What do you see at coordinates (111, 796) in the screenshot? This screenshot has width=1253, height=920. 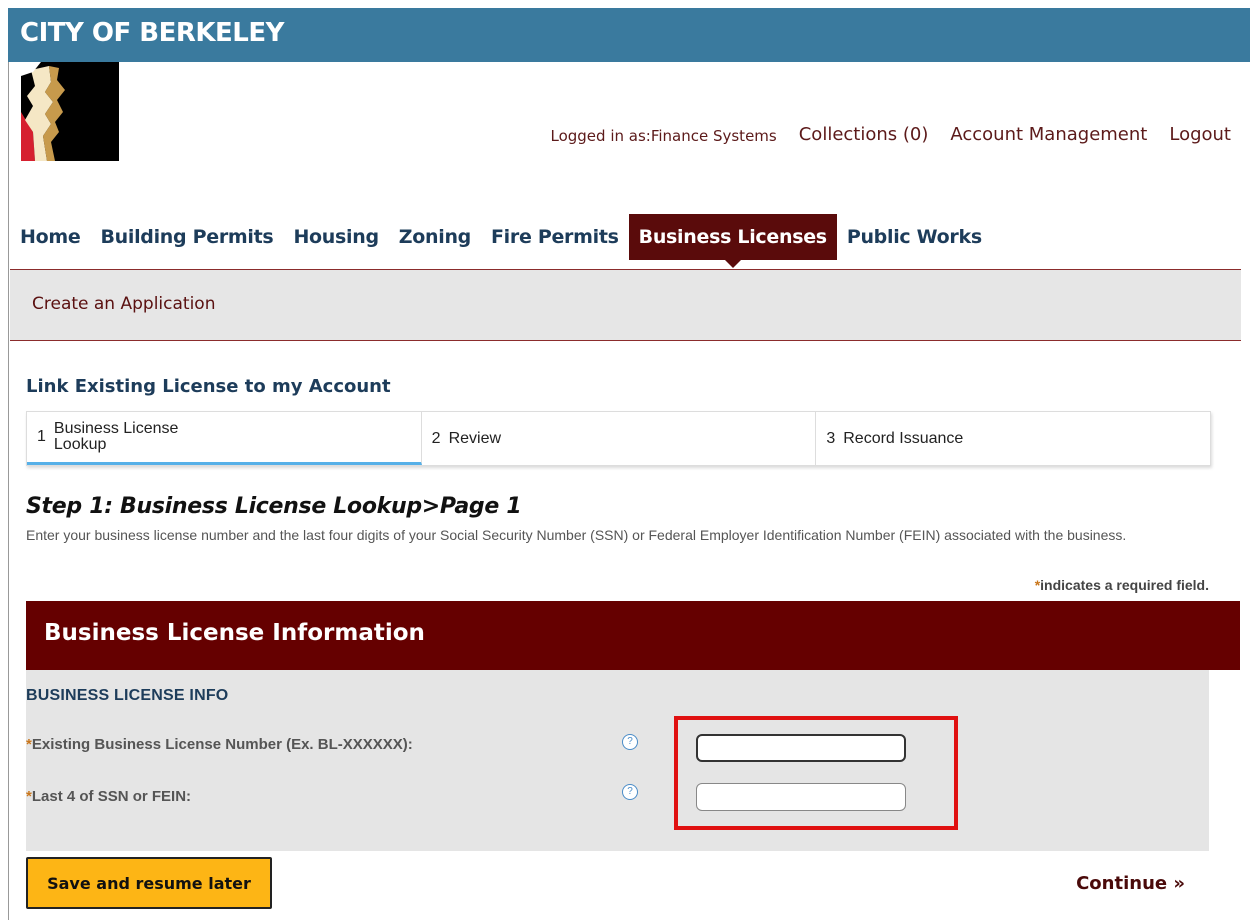 I see `ssn-fein-label-text: Last 4 of SSN or FEIN:` at bounding box center [111, 796].